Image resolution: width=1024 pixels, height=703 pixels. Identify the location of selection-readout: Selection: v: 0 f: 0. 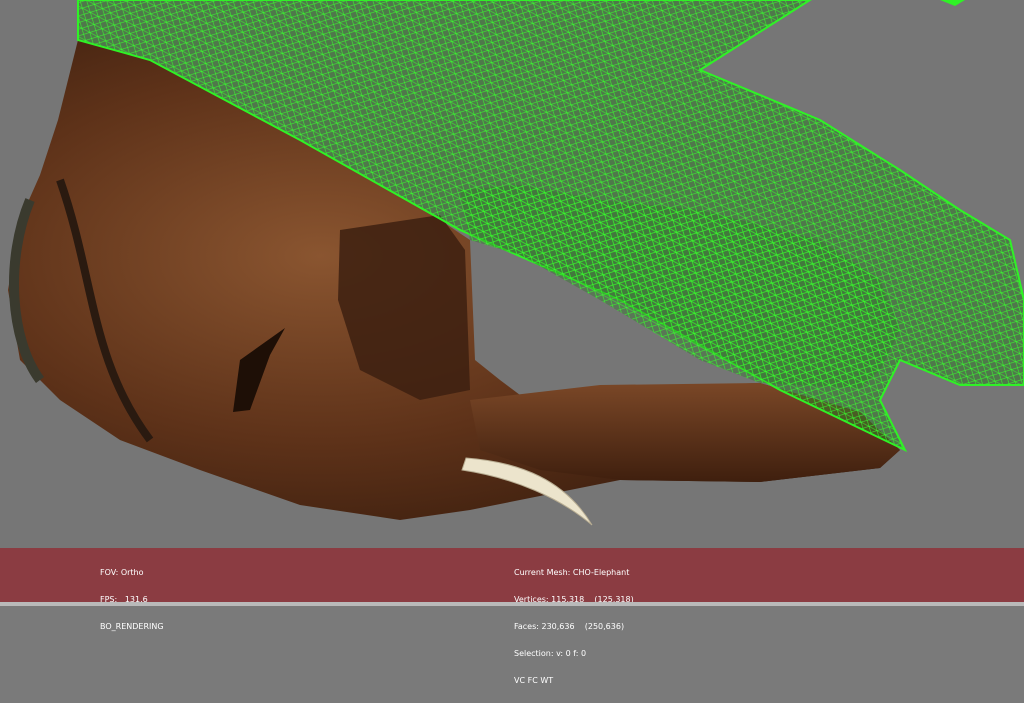
(550, 653).